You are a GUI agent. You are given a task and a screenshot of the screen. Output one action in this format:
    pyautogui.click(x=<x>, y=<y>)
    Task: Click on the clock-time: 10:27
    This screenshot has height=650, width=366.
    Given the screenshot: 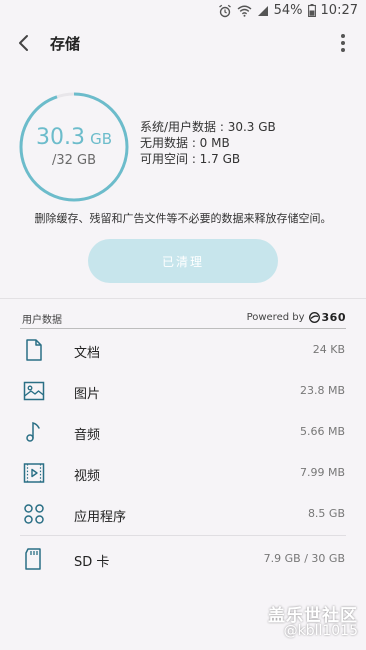 What is the action you would take?
    pyautogui.click(x=339, y=10)
    